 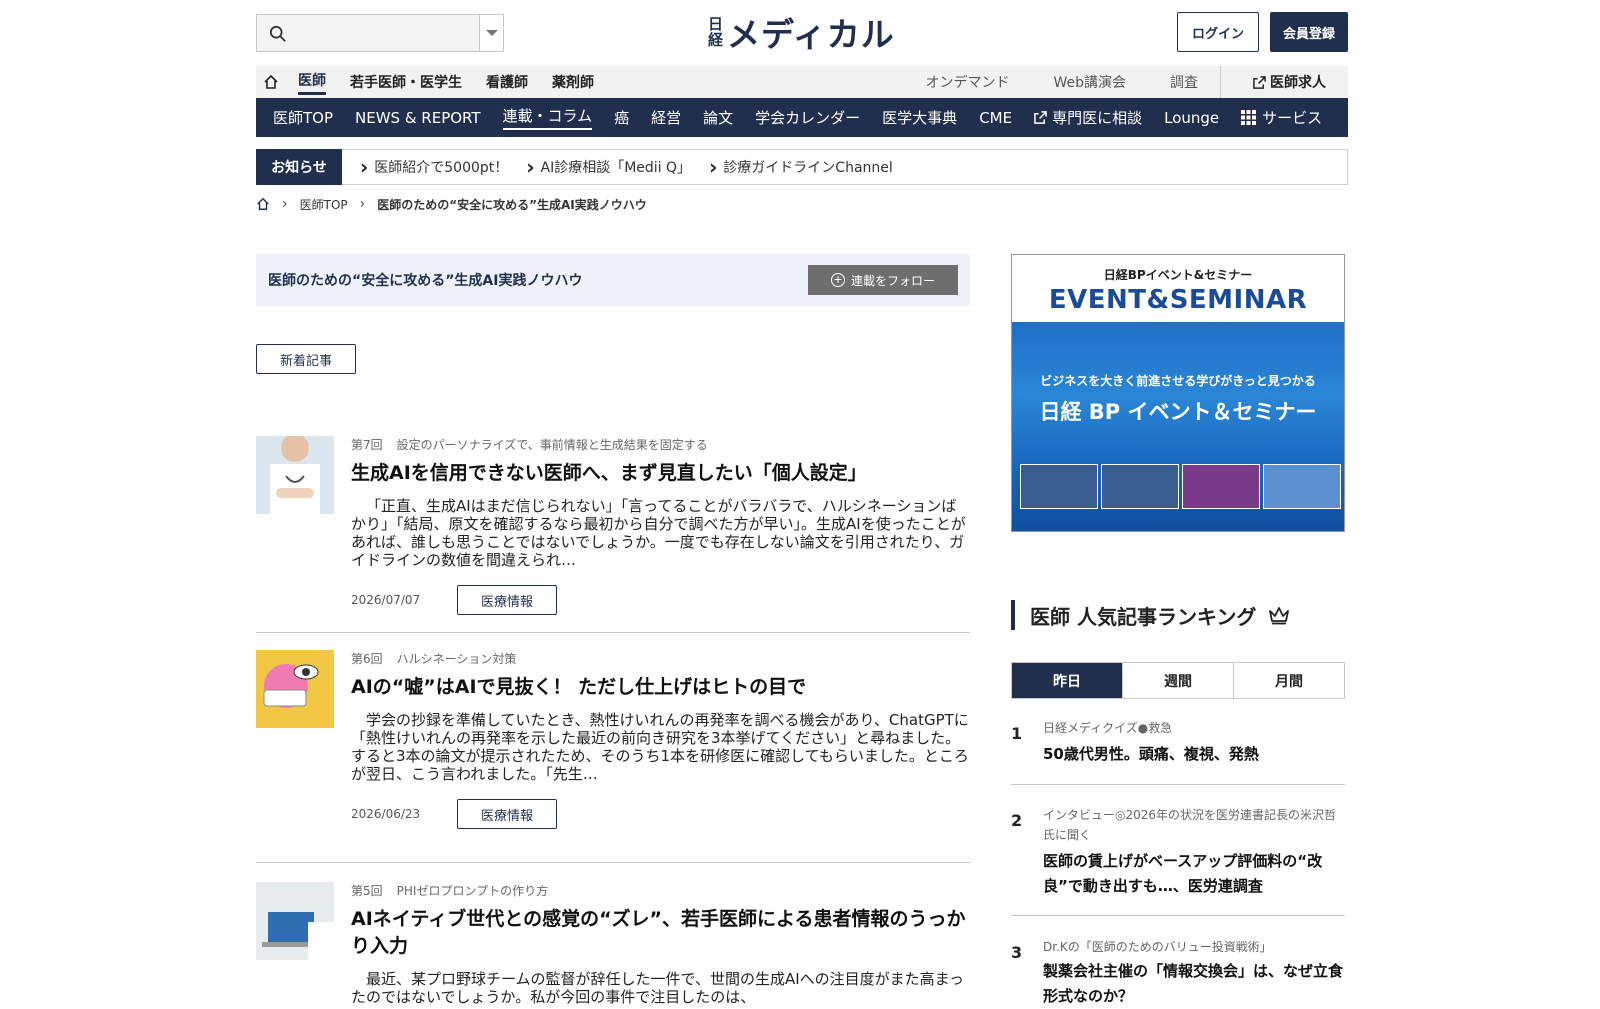 What do you see at coordinates (1281, 117) in the screenshot?
I see `mainnav-services: サービス` at bounding box center [1281, 117].